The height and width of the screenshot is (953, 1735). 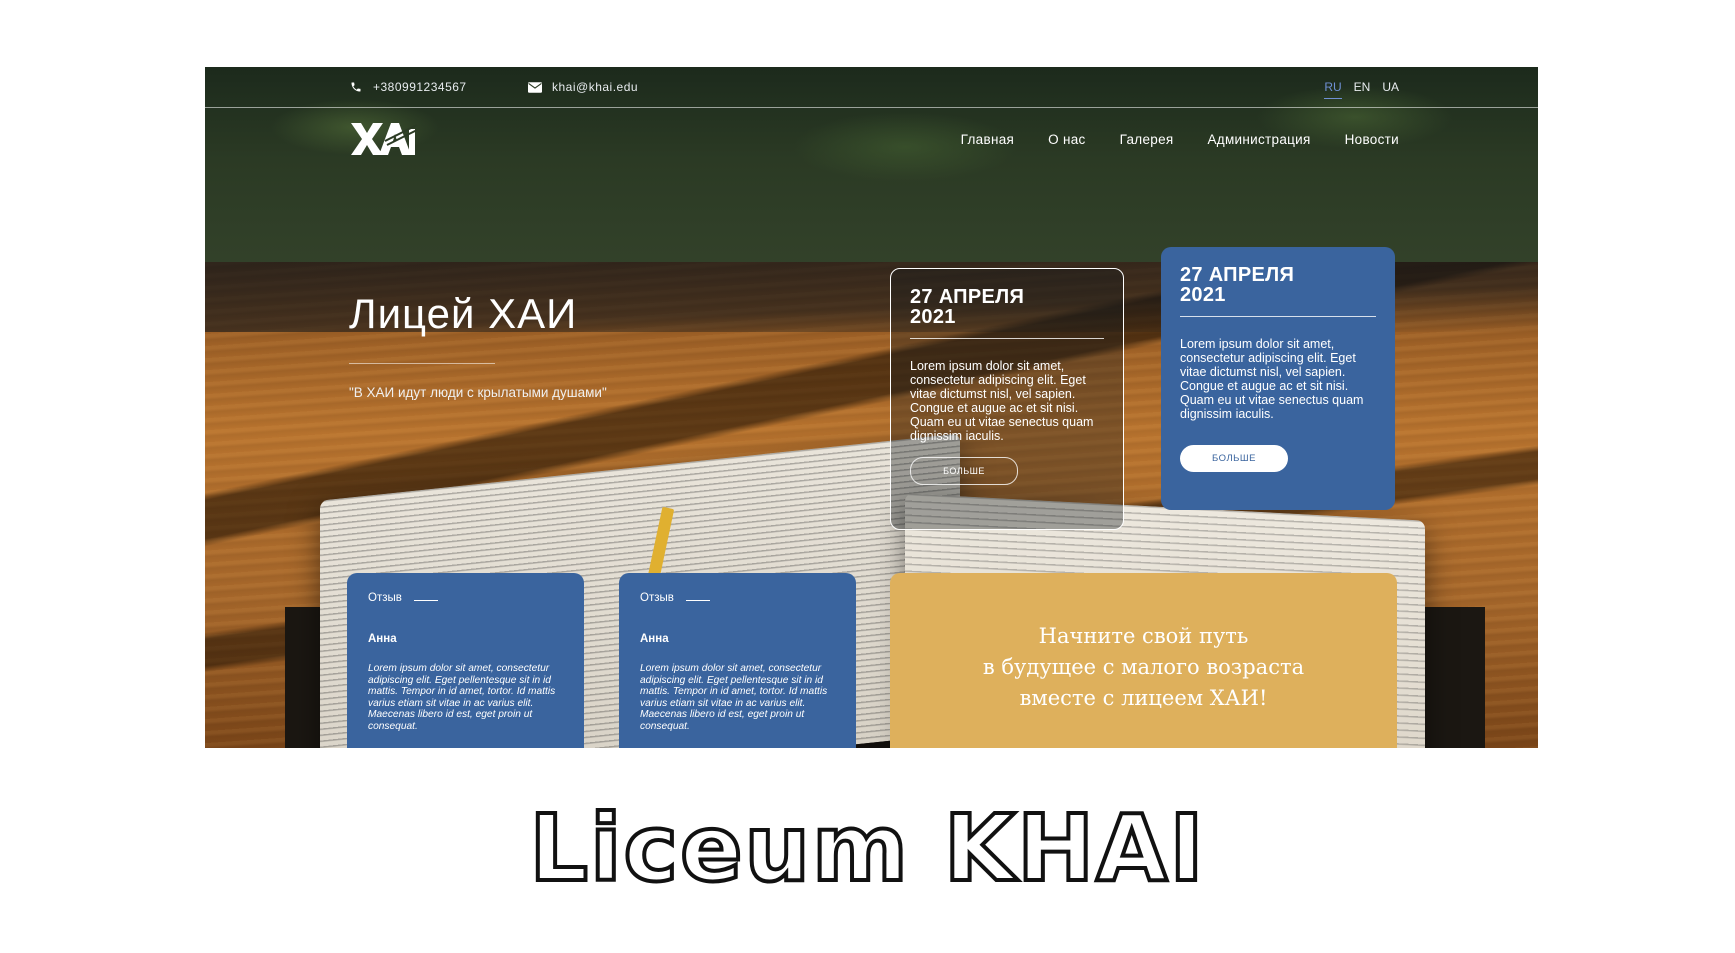 What do you see at coordinates (987, 139) in the screenshot?
I see `nav-home: Главная` at bounding box center [987, 139].